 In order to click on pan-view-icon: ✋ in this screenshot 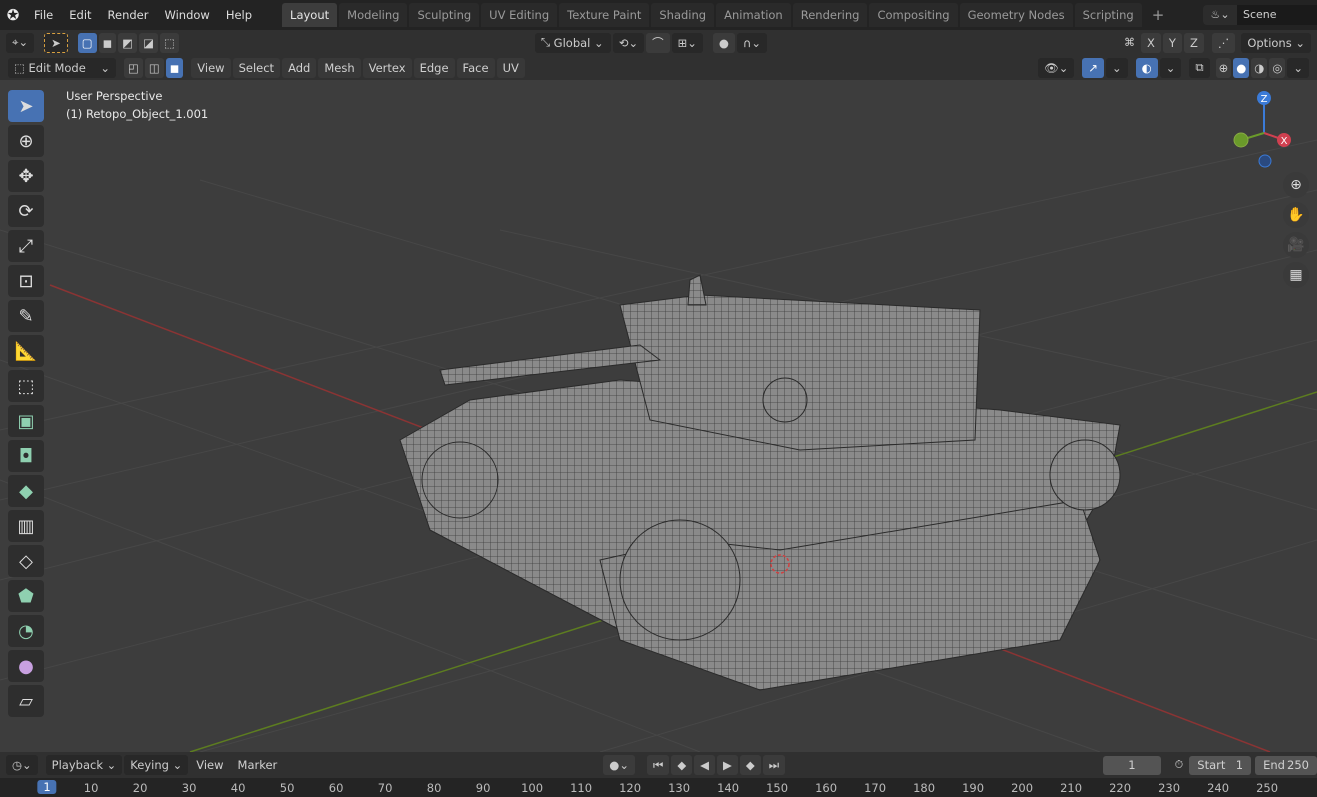, I will do `click(1296, 215)`.